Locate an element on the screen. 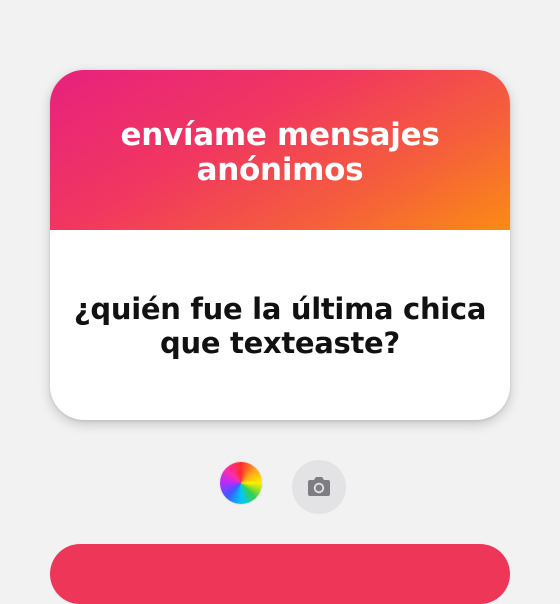  camera-button is located at coordinates (319, 487).